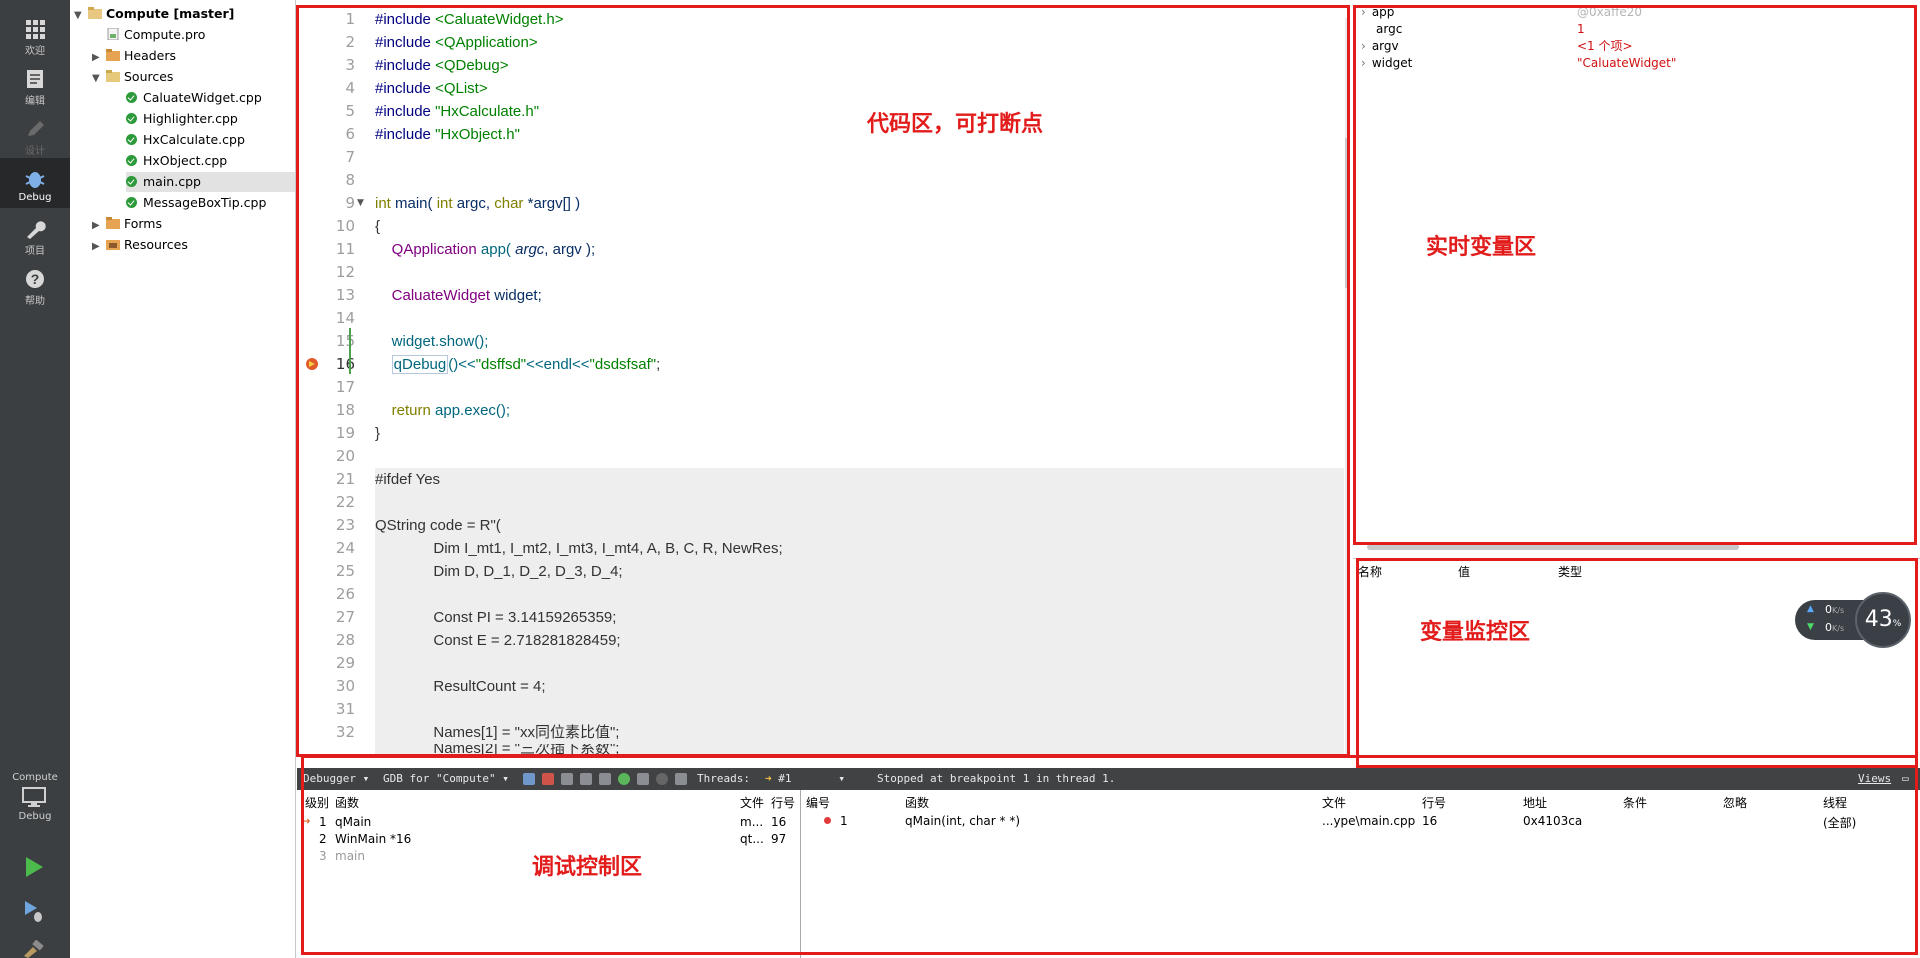 The image size is (1920, 958). I want to click on tree-item-label: Forms, so click(143, 223).